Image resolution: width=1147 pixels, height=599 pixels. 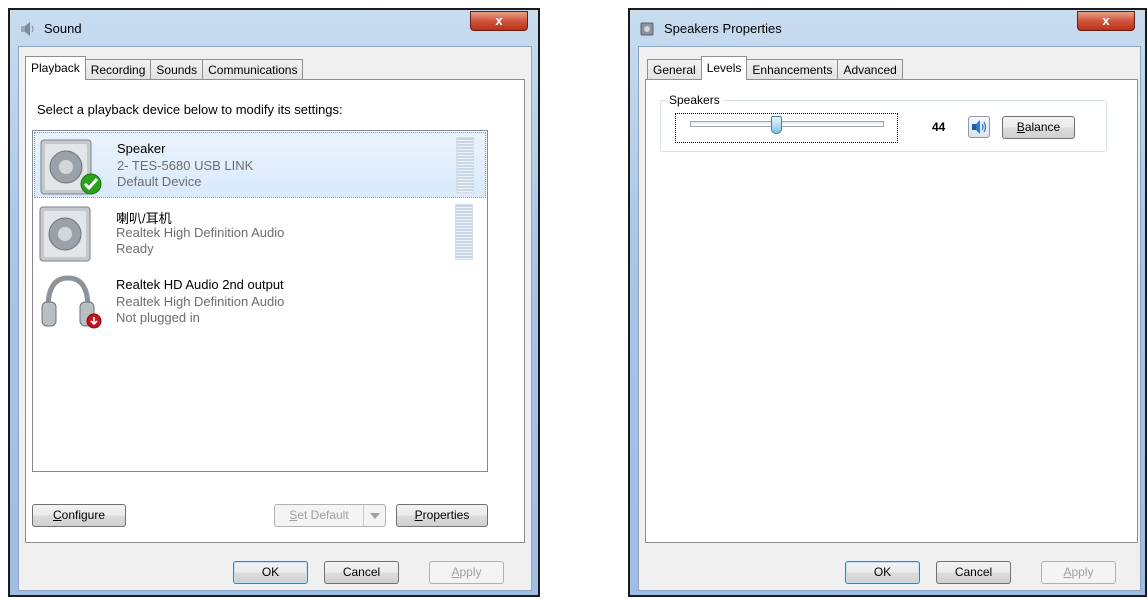 I want to click on props-close-button: x, so click(x=1106, y=21).